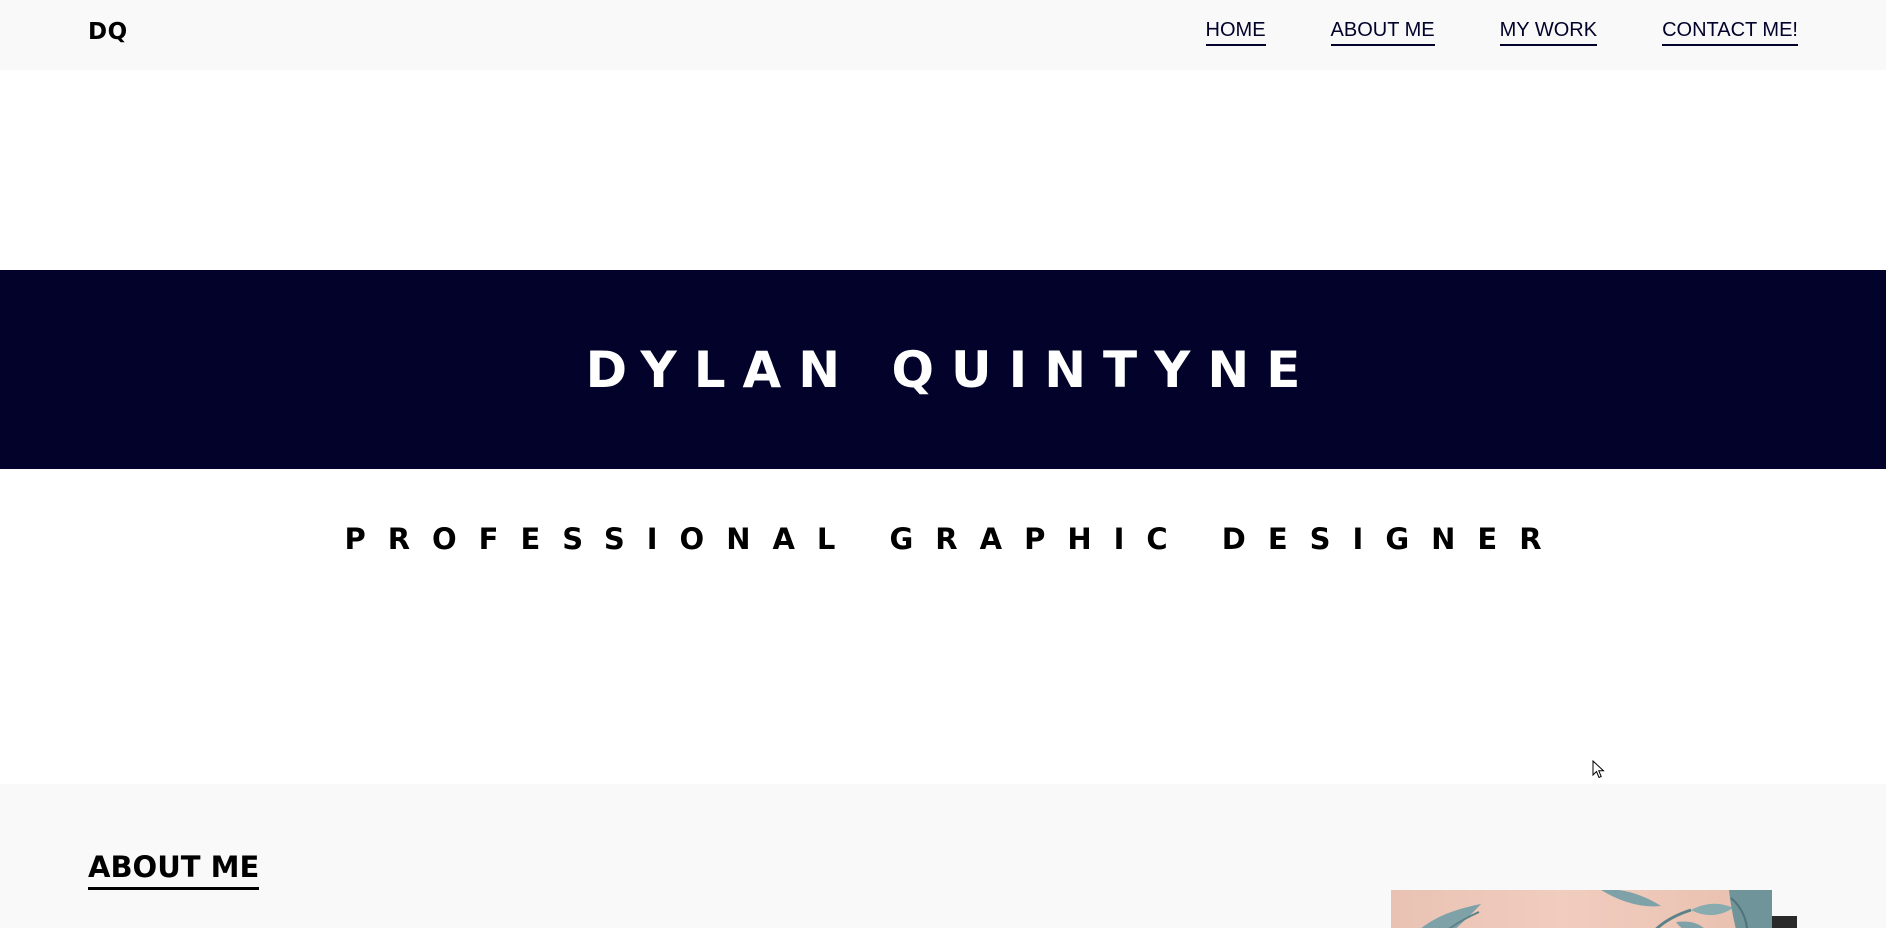  Describe the element at coordinates (943, 35) in the screenshot. I see `site-header: DQ HOME ABOUT ME MY WORK CONTACT ME!` at that location.